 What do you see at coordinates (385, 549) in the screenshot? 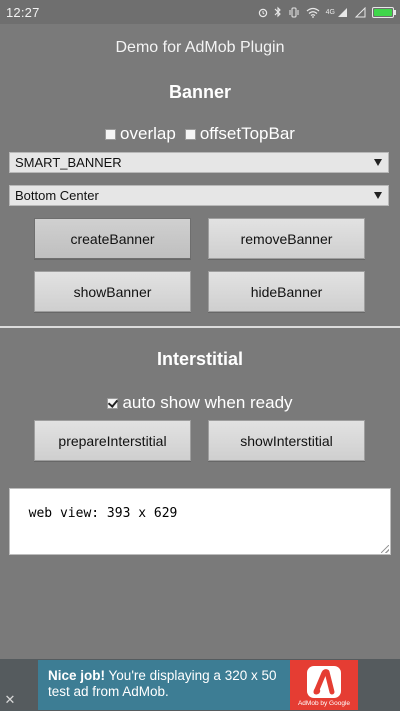
I see `resize-grip-icon` at bounding box center [385, 549].